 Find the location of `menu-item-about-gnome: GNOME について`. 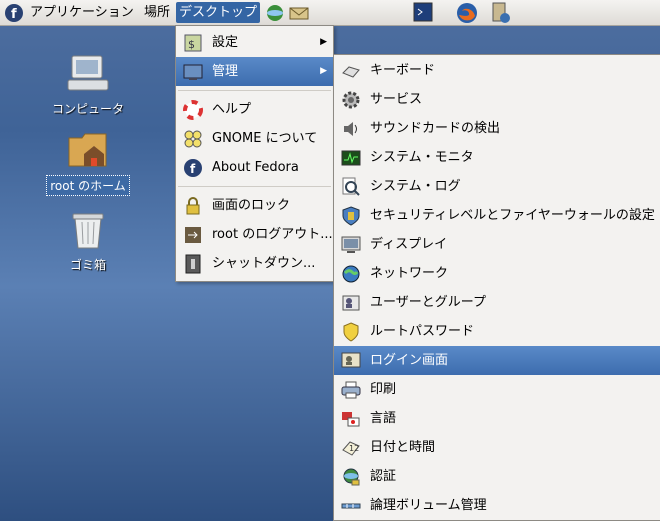

menu-item-about-gnome: GNOME について is located at coordinates (254, 138).